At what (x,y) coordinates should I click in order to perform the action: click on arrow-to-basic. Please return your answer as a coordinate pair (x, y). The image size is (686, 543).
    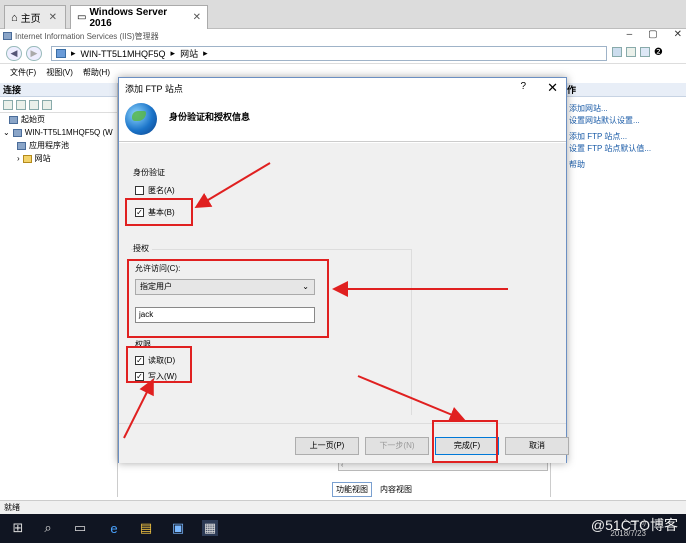
    Looking at the image, I should click on (232, 185).